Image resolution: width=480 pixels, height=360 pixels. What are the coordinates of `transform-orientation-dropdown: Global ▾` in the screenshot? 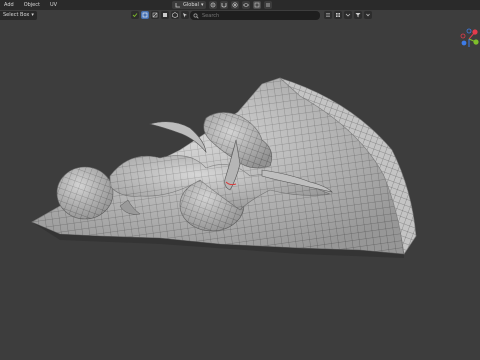 It's located at (189, 5).